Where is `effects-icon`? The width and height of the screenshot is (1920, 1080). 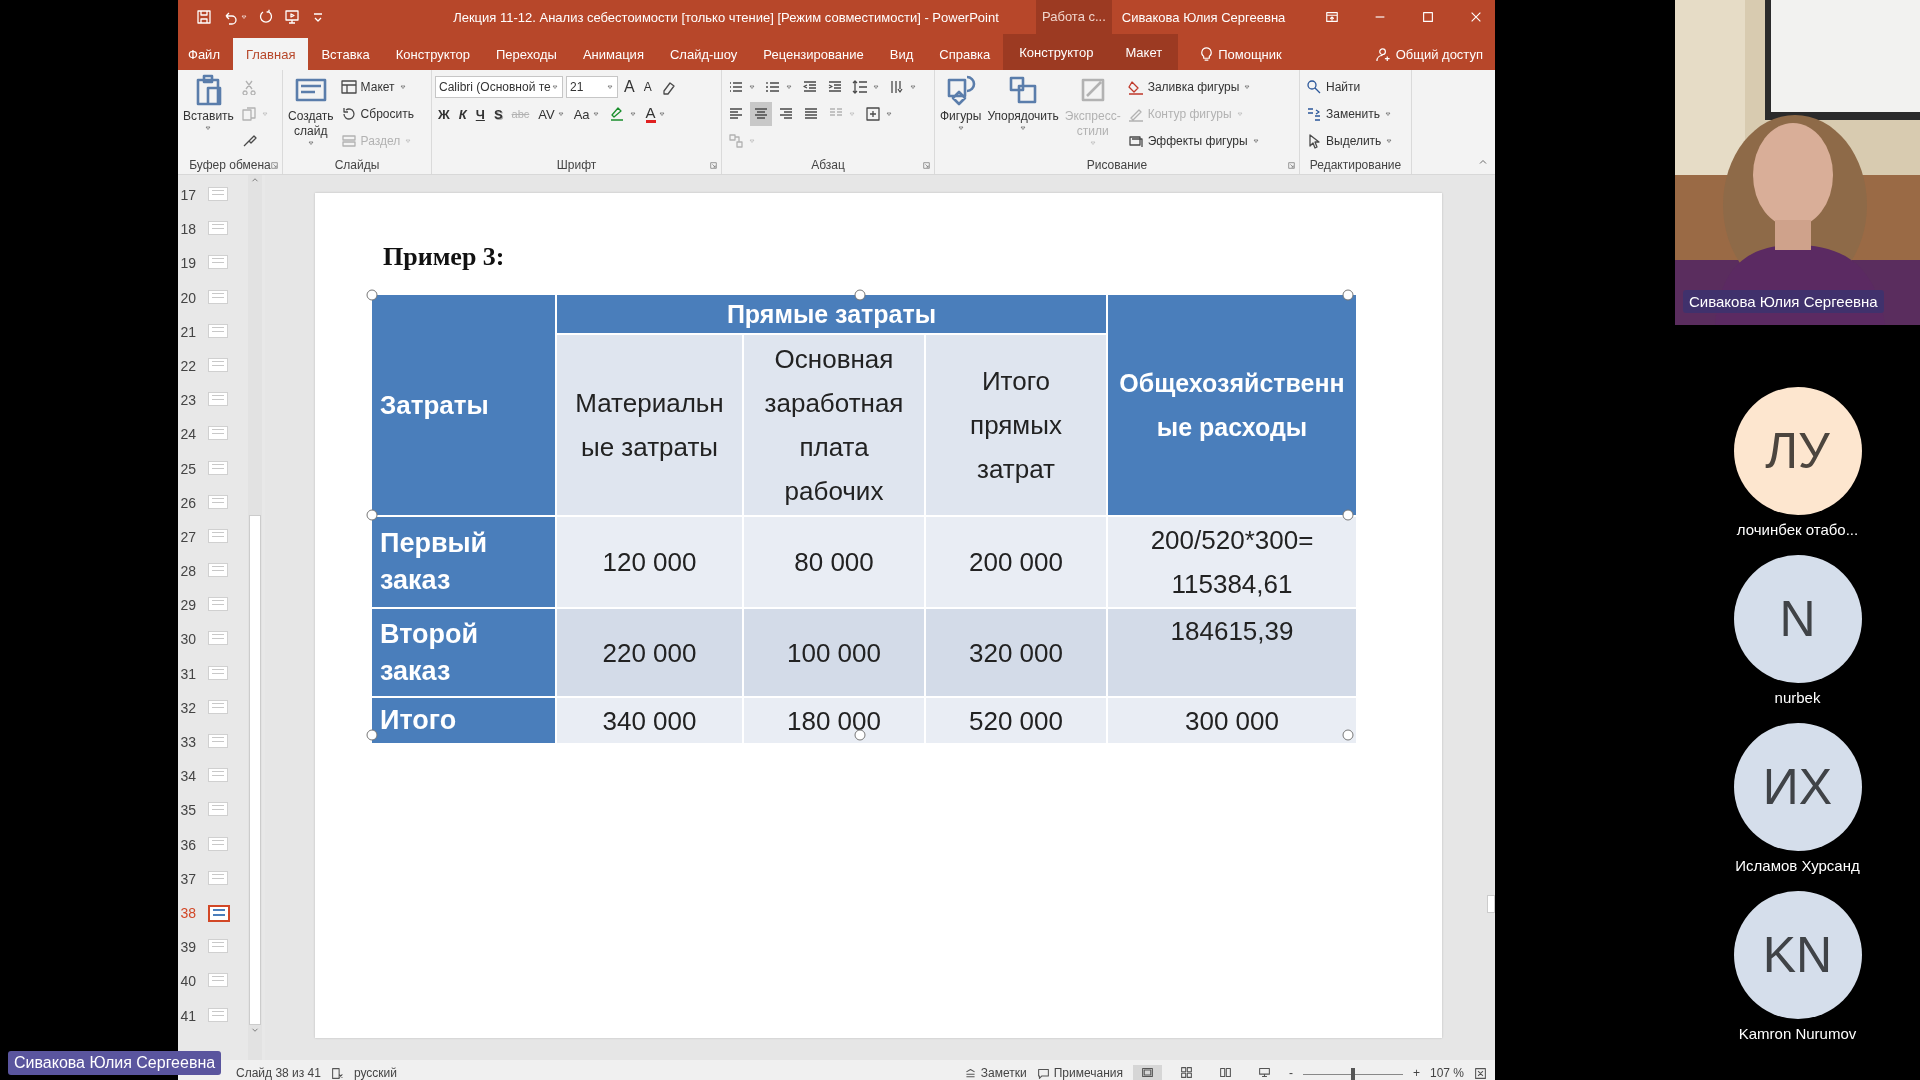
effects-icon is located at coordinates (1135, 141).